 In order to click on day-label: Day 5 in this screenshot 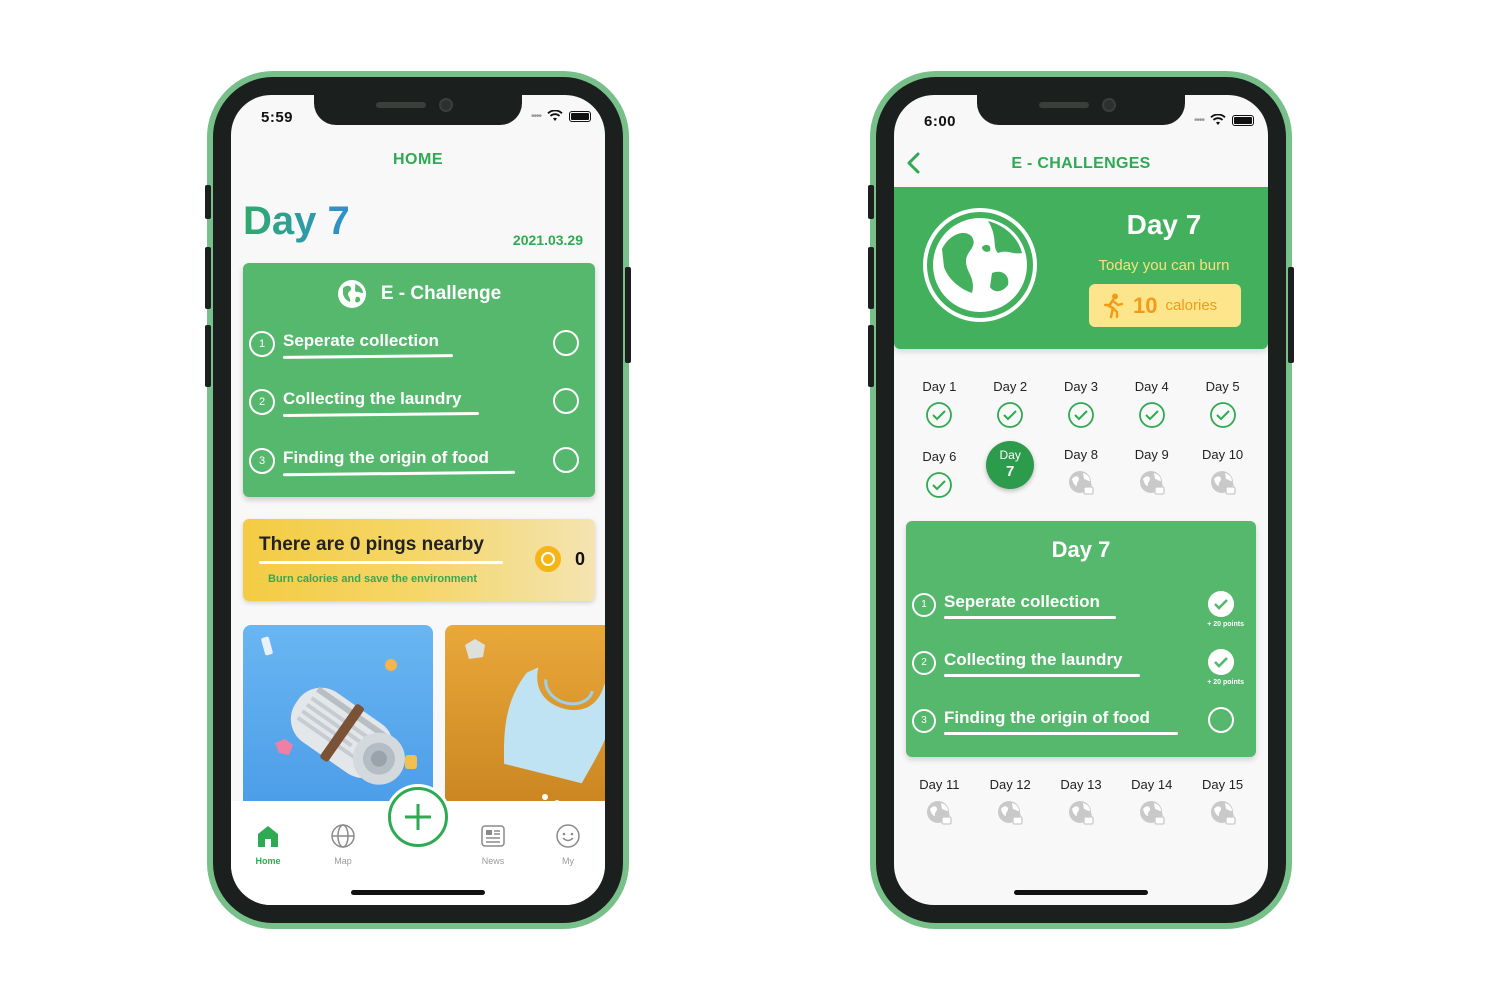, I will do `click(1222, 386)`.